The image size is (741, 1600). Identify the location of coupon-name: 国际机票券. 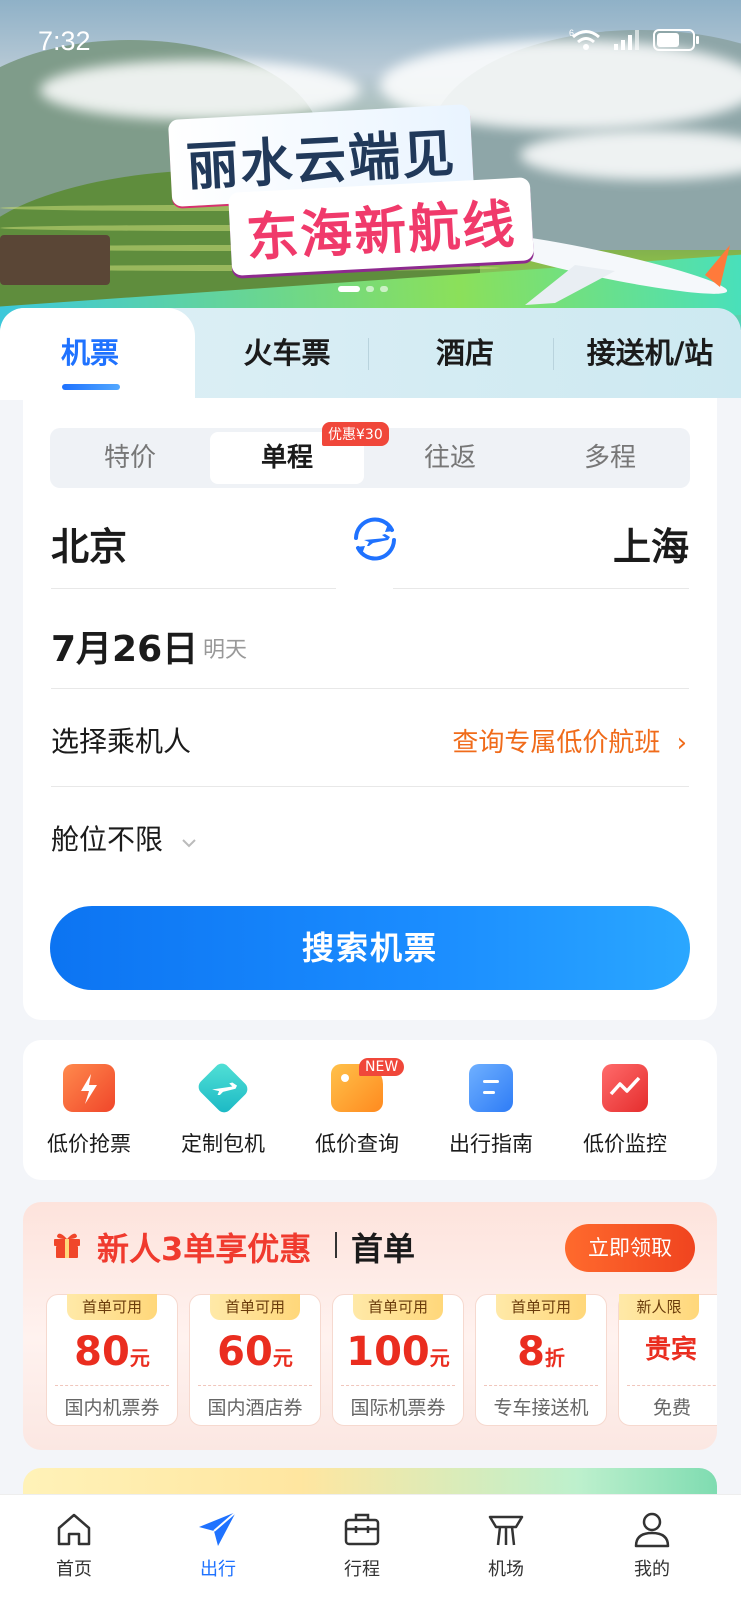
(398, 1408).